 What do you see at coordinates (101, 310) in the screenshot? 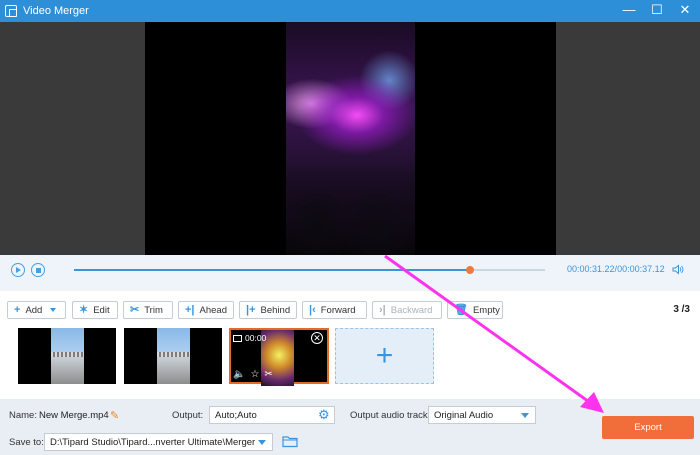
I see `edit-label: Edit` at bounding box center [101, 310].